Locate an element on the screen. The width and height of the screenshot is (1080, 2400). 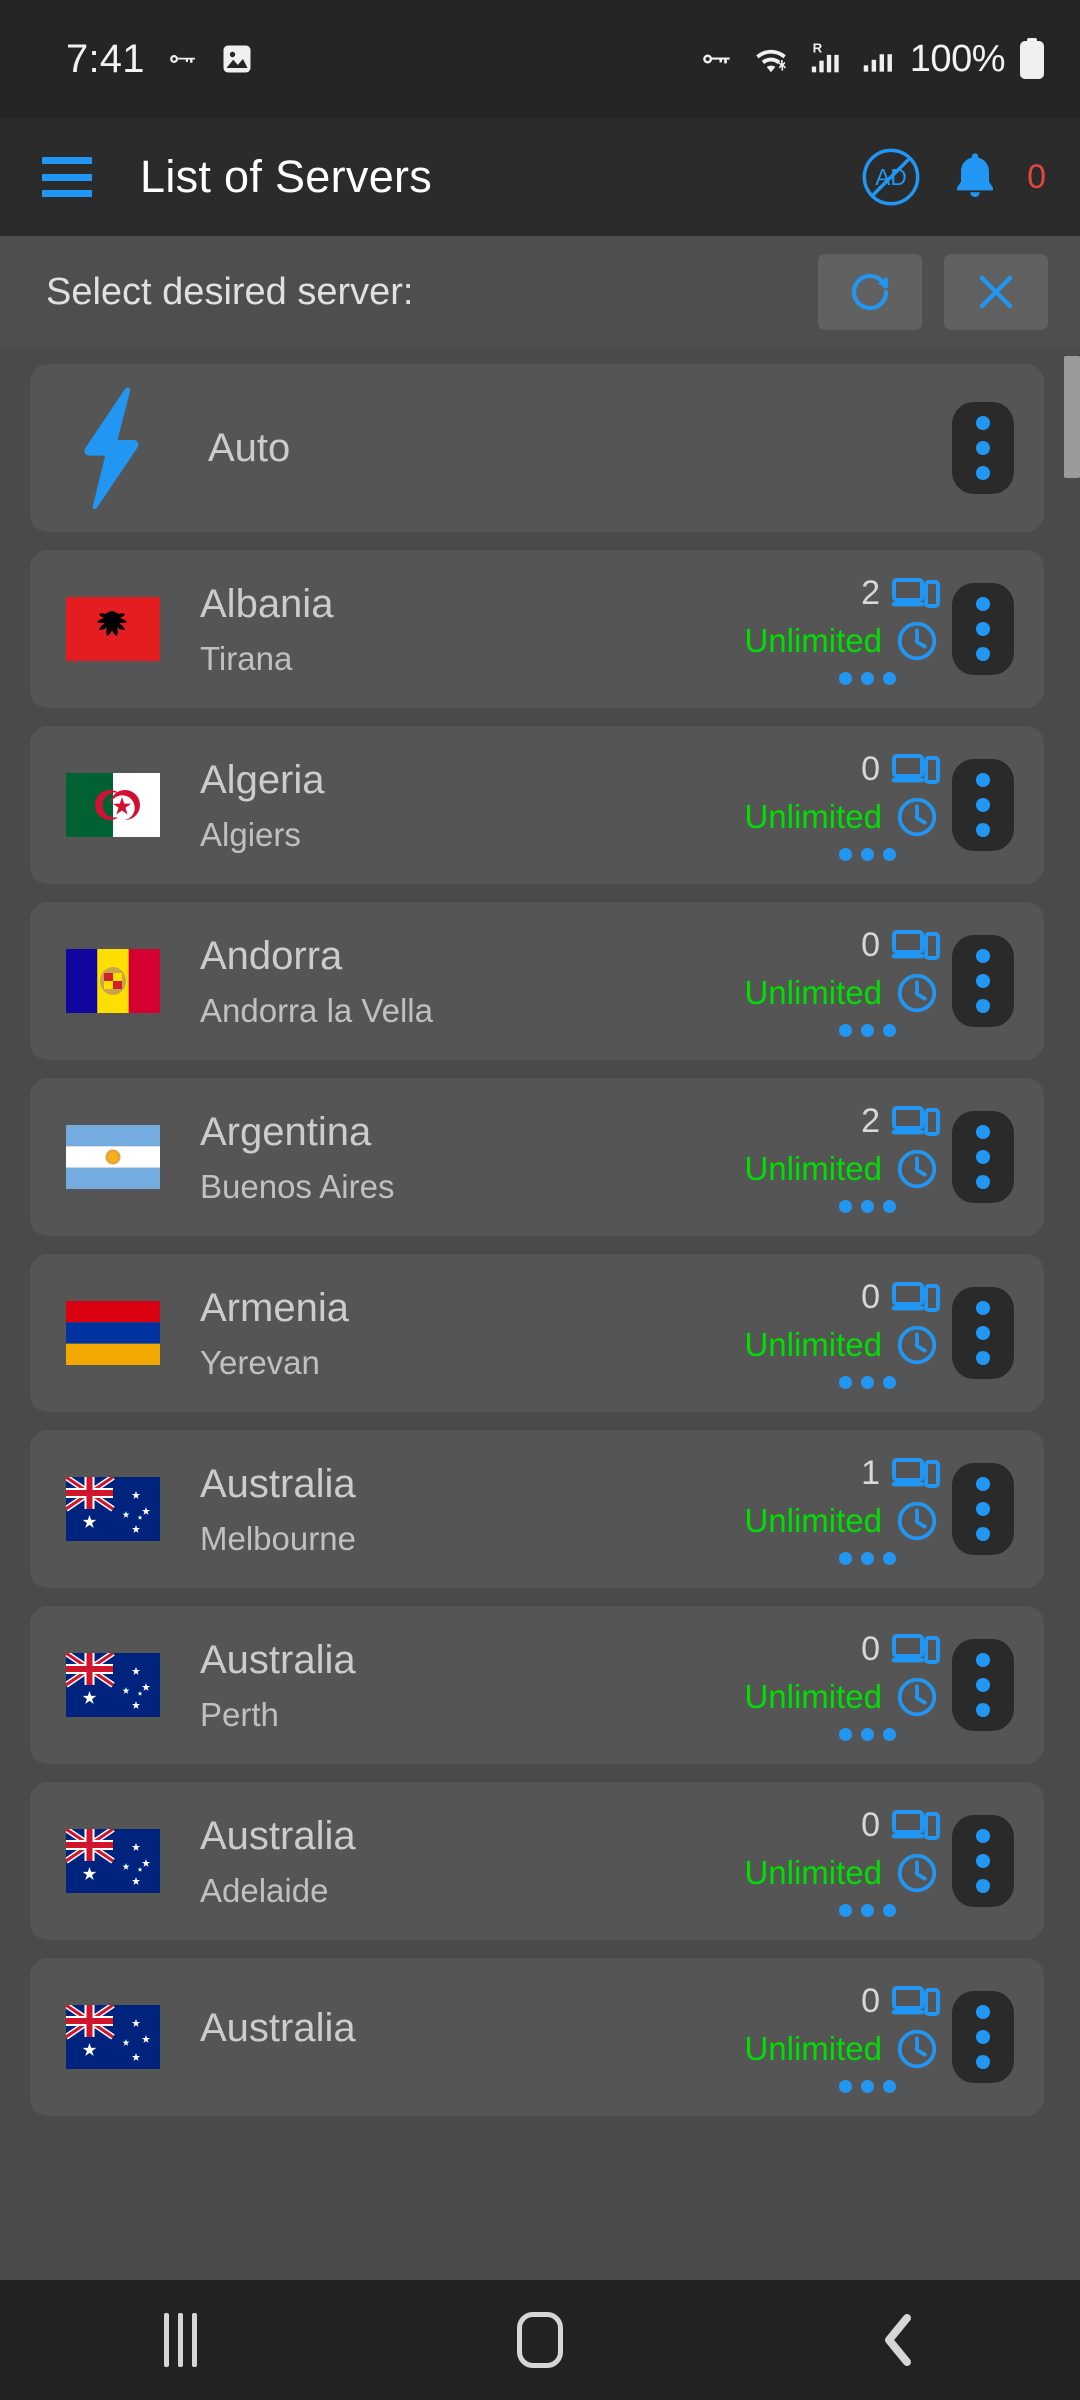
city-name: Algiers is located at coordinates (250, 834).